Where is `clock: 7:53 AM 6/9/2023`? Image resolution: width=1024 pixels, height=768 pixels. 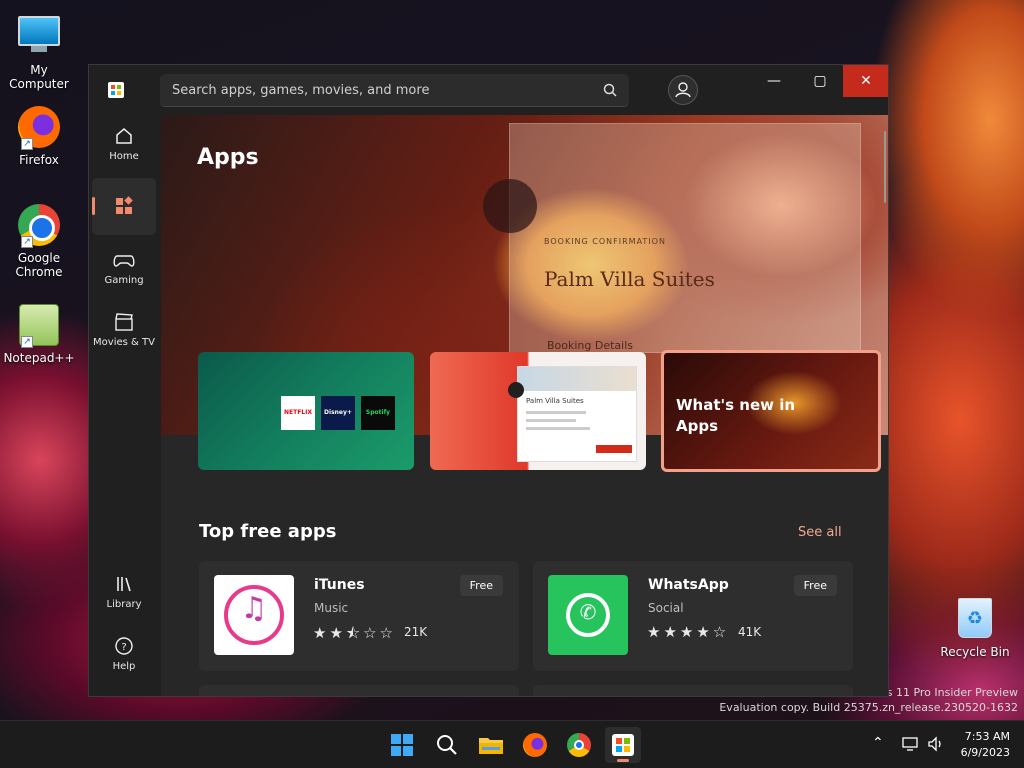 clock: 7:53 AM 6/9/2023 is located at coordinates (985, 745).